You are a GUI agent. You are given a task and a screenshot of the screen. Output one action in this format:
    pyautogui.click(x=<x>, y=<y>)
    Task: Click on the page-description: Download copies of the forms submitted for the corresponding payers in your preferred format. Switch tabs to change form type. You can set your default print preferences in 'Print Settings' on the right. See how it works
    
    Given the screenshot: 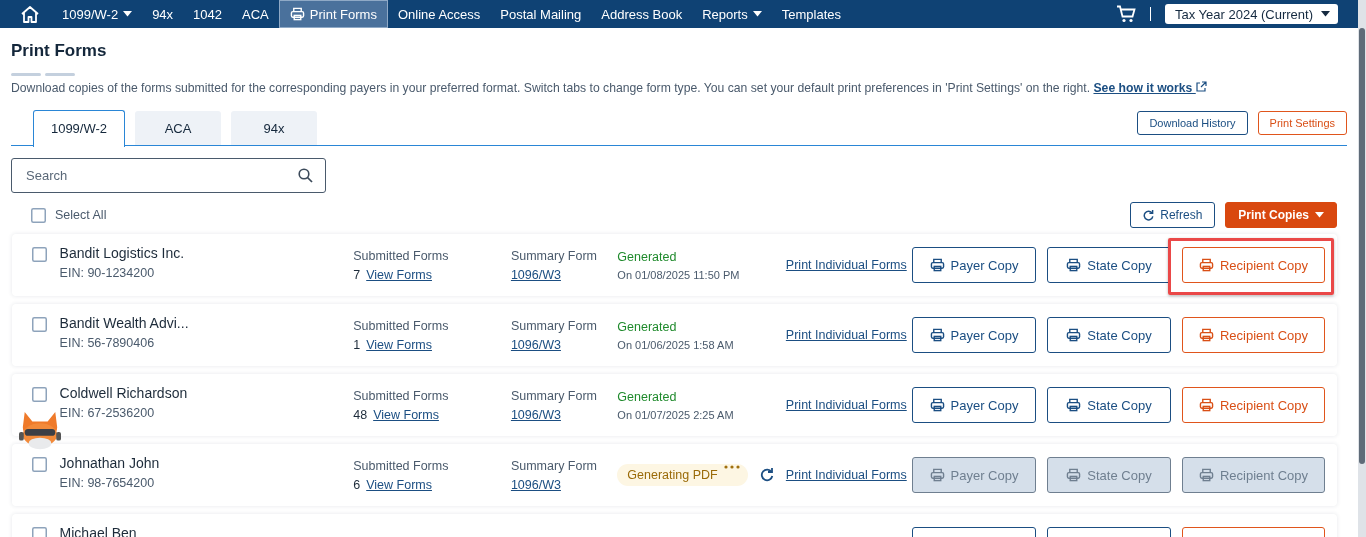 What is the action you would take?
    pyautogui.click(x=679, y=88)
    